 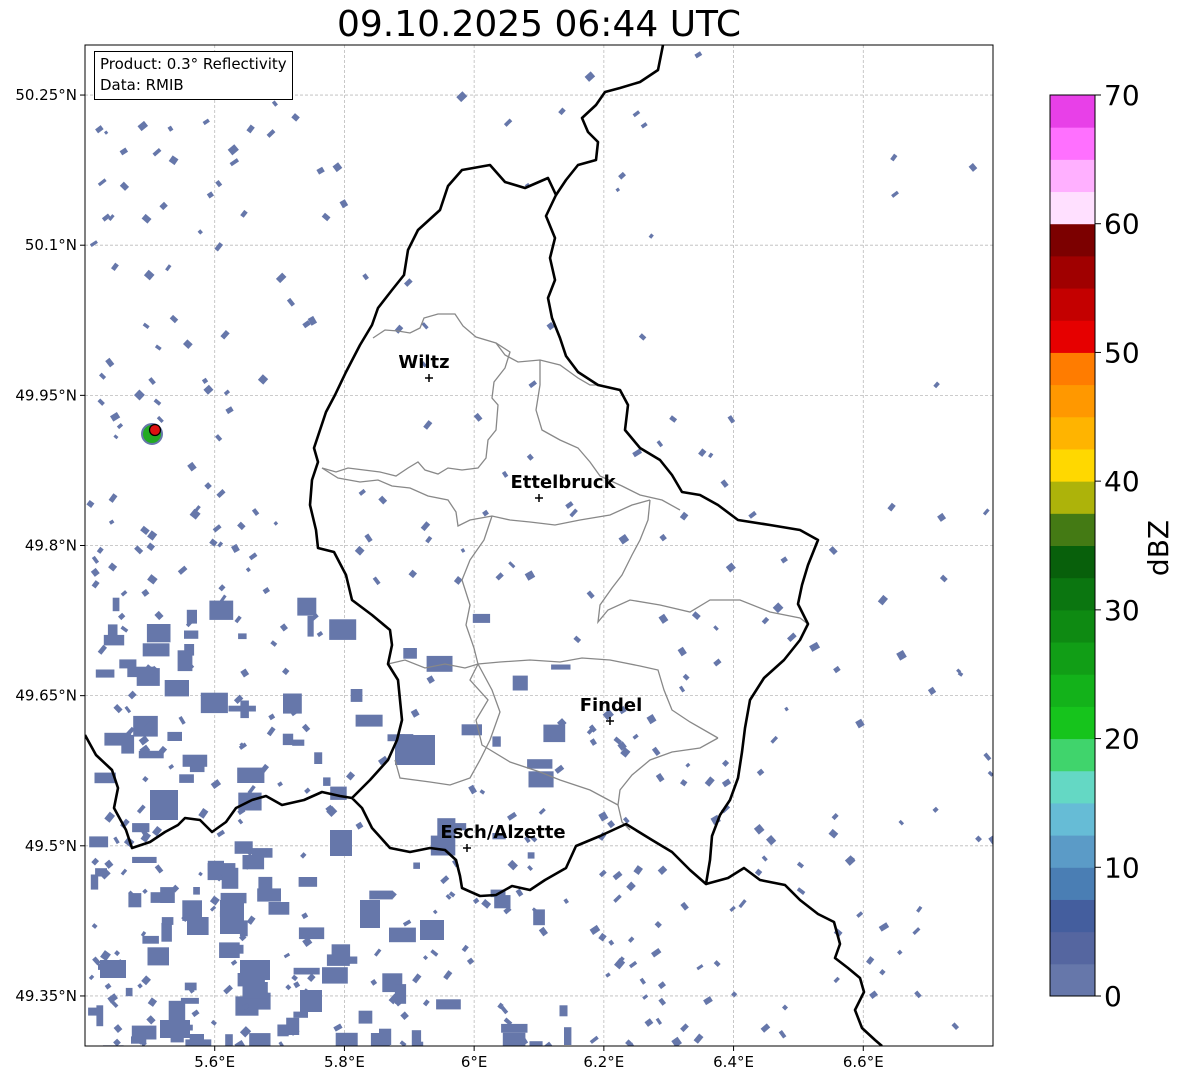 What do you see at coordinates (603, 1062) in the screenshot?
I see `lon-tick-label: 6.2°E` at bounding box center [603, 1062].